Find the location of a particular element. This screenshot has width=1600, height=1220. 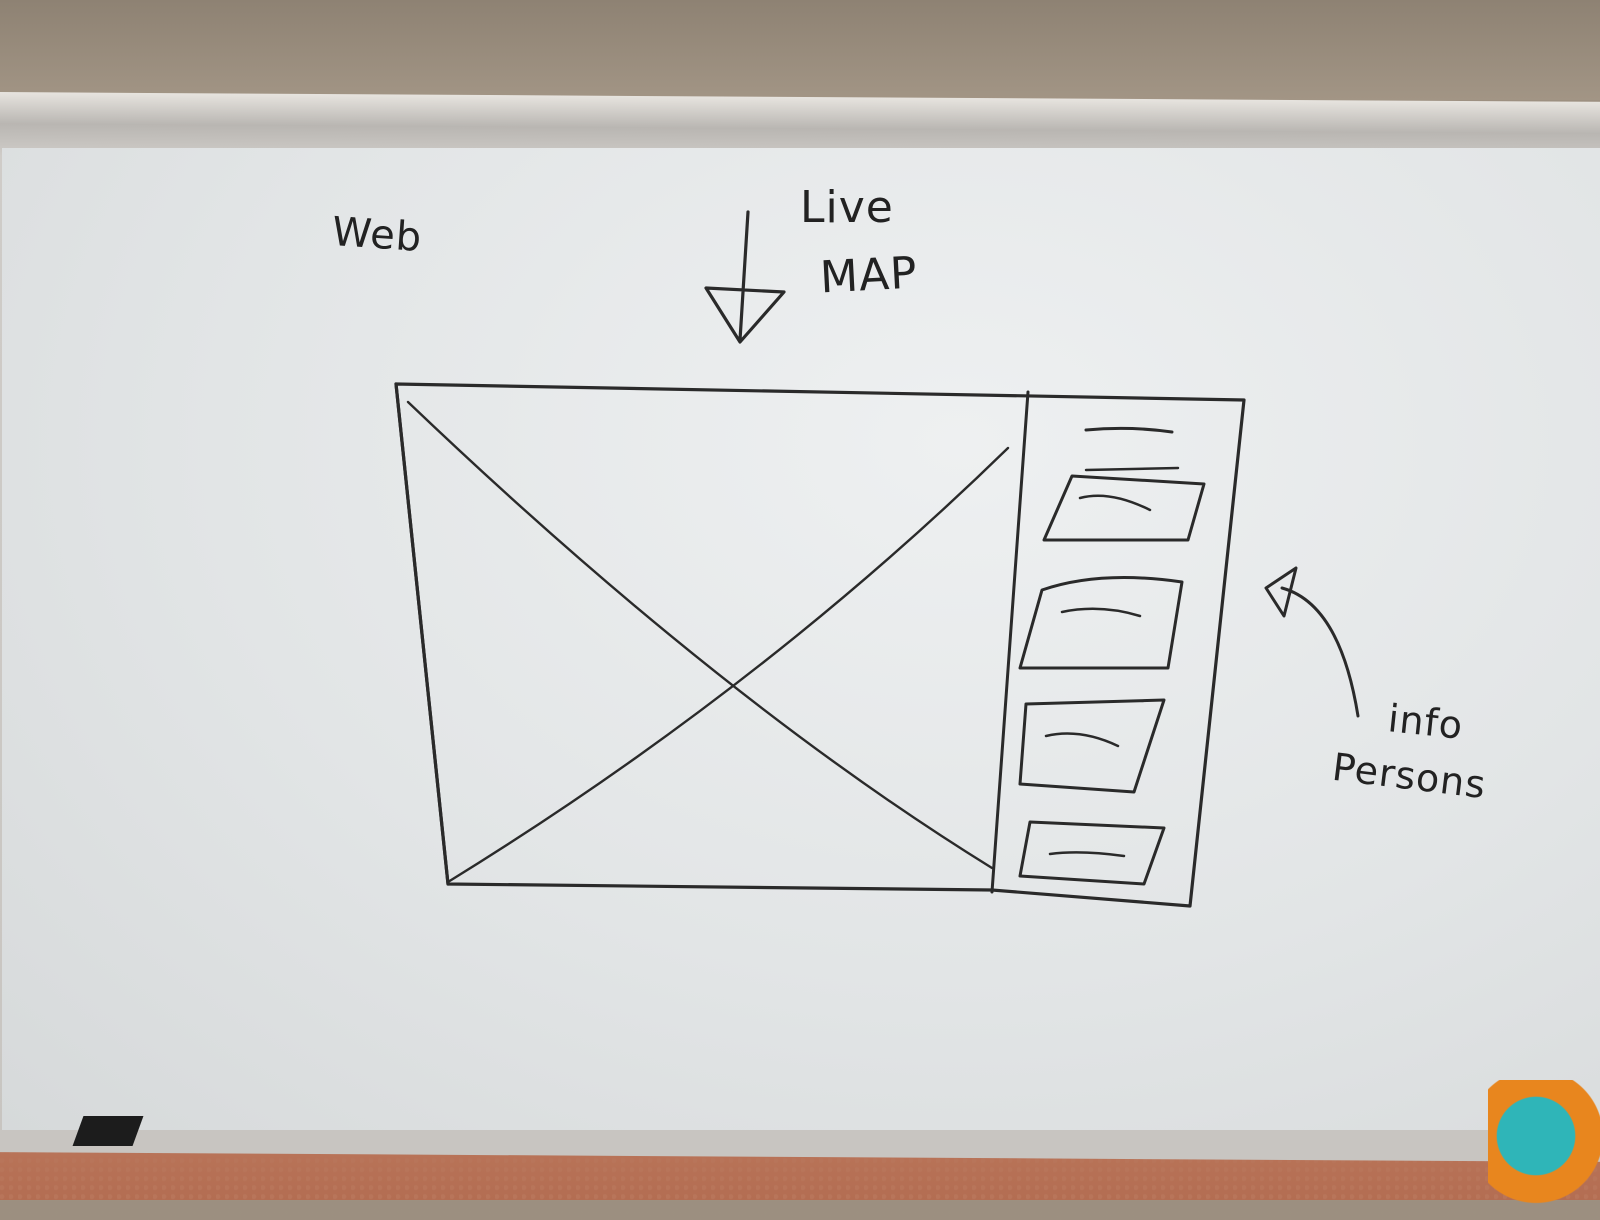

sidebar-divider is located at coordinates (1010, 642).